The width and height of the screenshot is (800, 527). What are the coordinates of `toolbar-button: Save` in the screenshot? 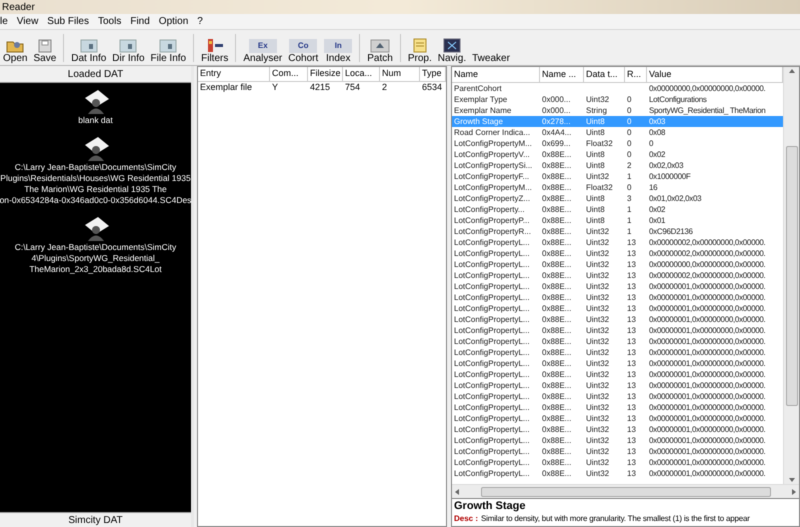 It's located at (45, 47).